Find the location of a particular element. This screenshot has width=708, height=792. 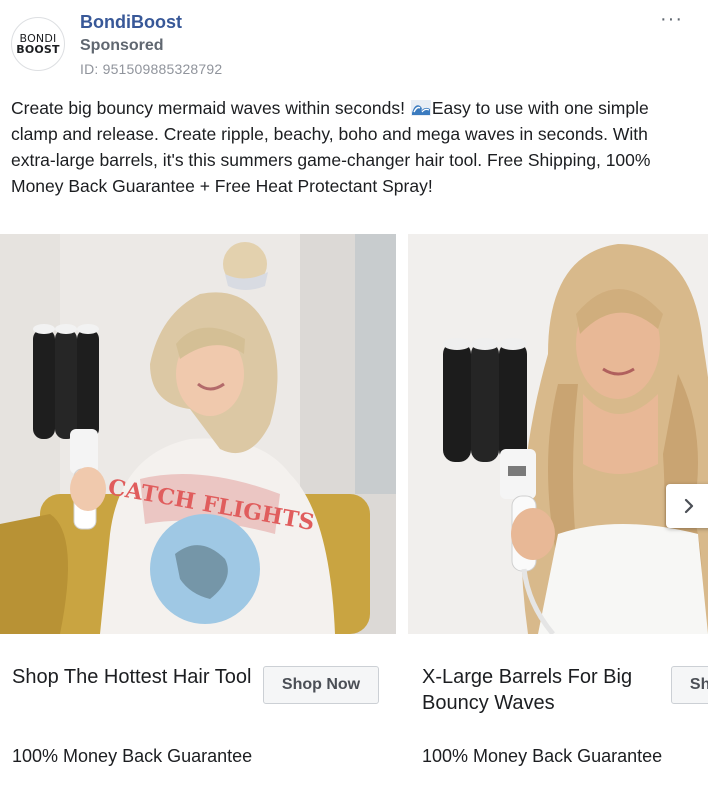

card-1-headline: Shop The Hottest Hair Tool is located at coordinates (132, 677).